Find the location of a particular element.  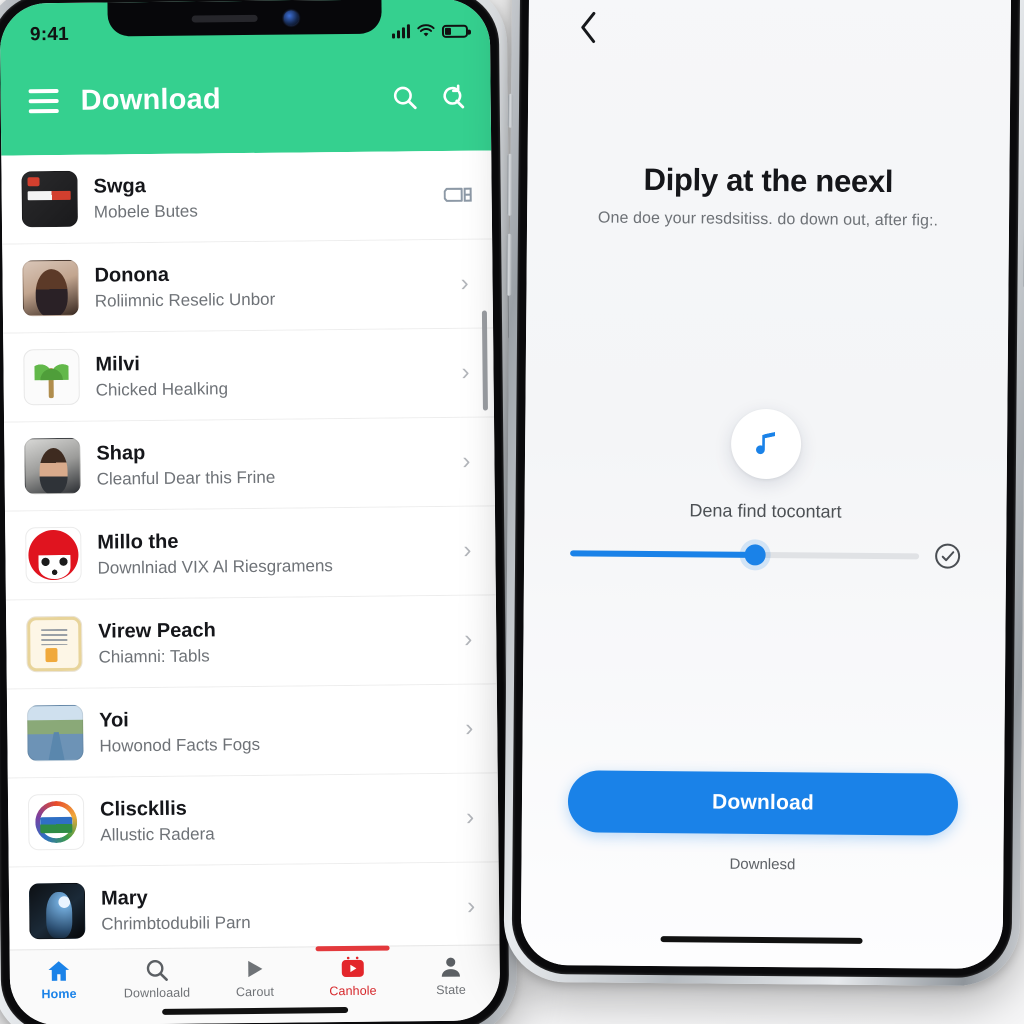

status-indicators is located at coordinates (430, 31).